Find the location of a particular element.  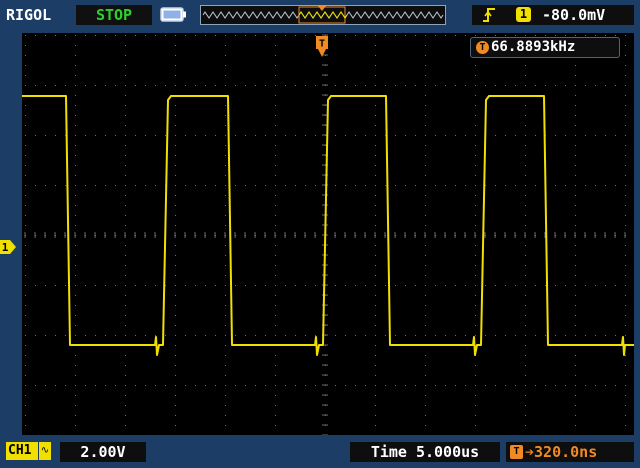

ac-coupling-icon: ∿ is located at coordinates (45, 451).